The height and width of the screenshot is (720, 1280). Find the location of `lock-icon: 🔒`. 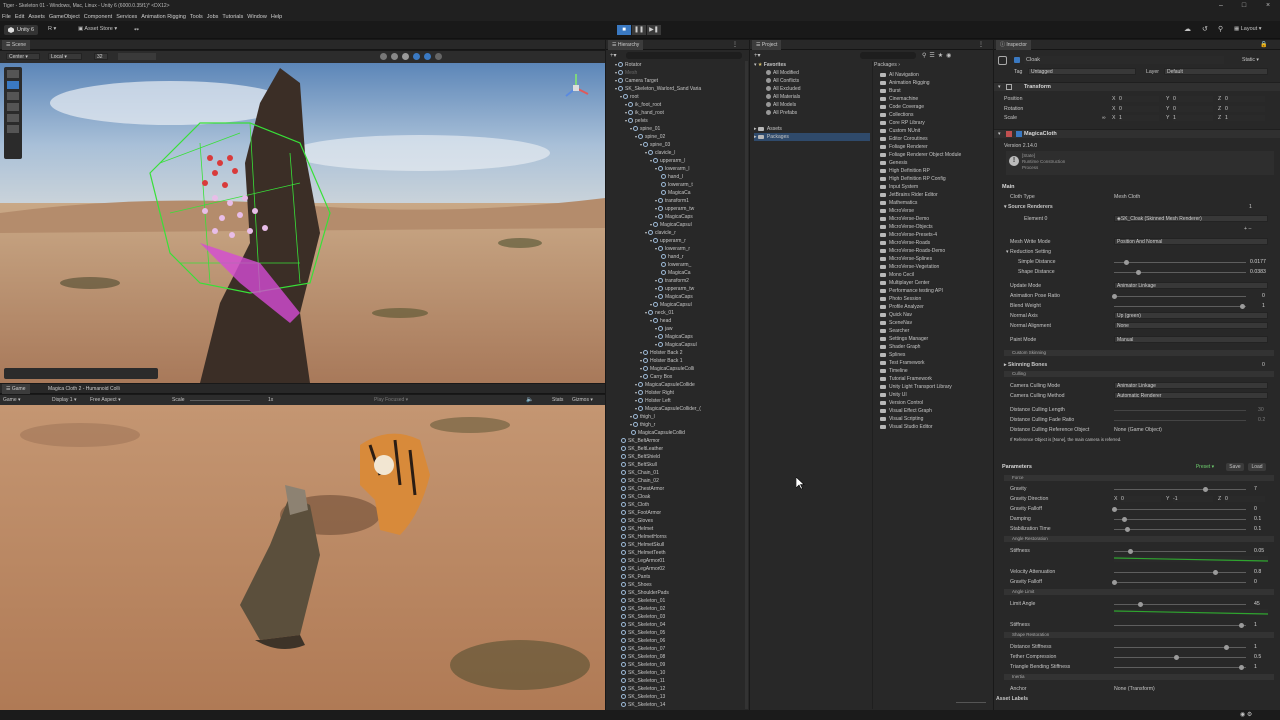

lock-icon: 🔒 is located at coordinates (1263, 44).